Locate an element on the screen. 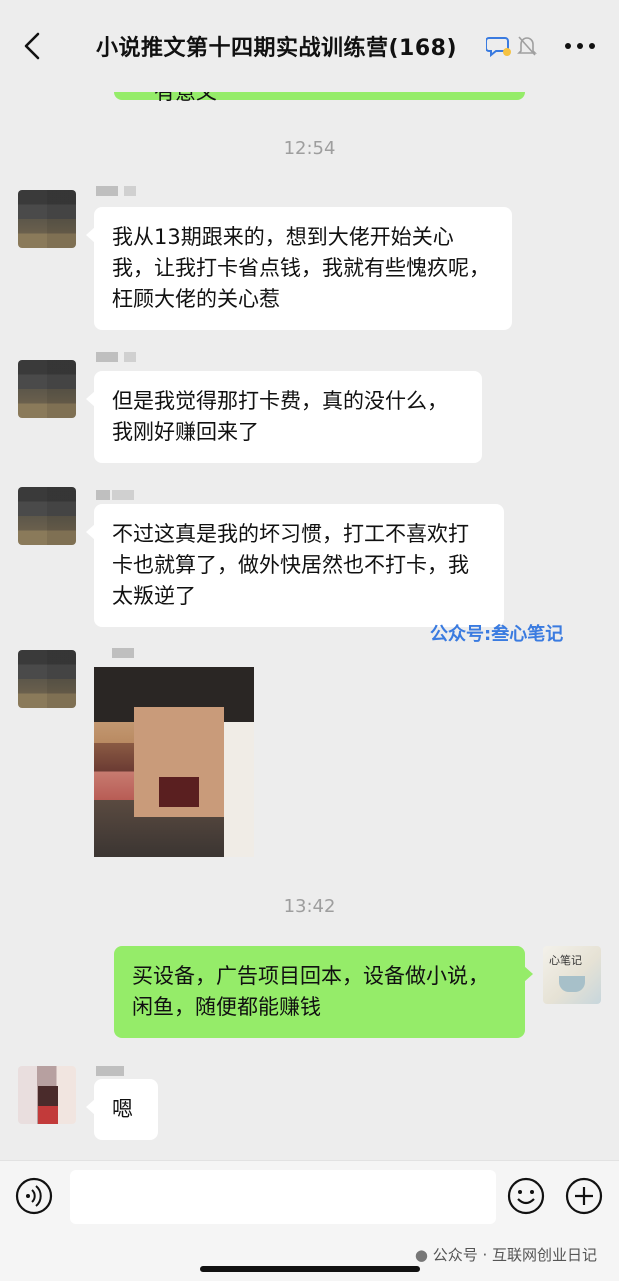 The height and width of the screenshot is (1281, 619). chat-header: 小说推文第十四期实战训练营(168) is located at coordinates (309, 46).